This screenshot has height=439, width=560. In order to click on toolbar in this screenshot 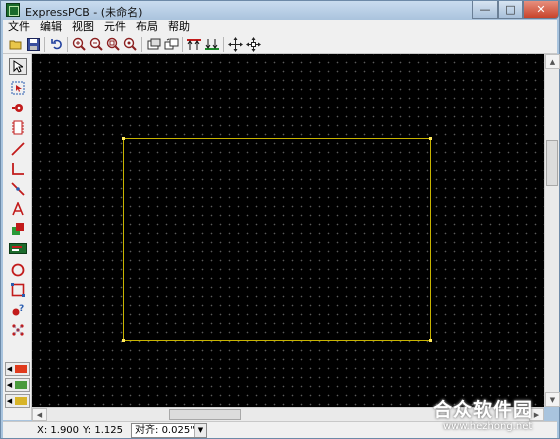, I will do `click(280, 44)`.